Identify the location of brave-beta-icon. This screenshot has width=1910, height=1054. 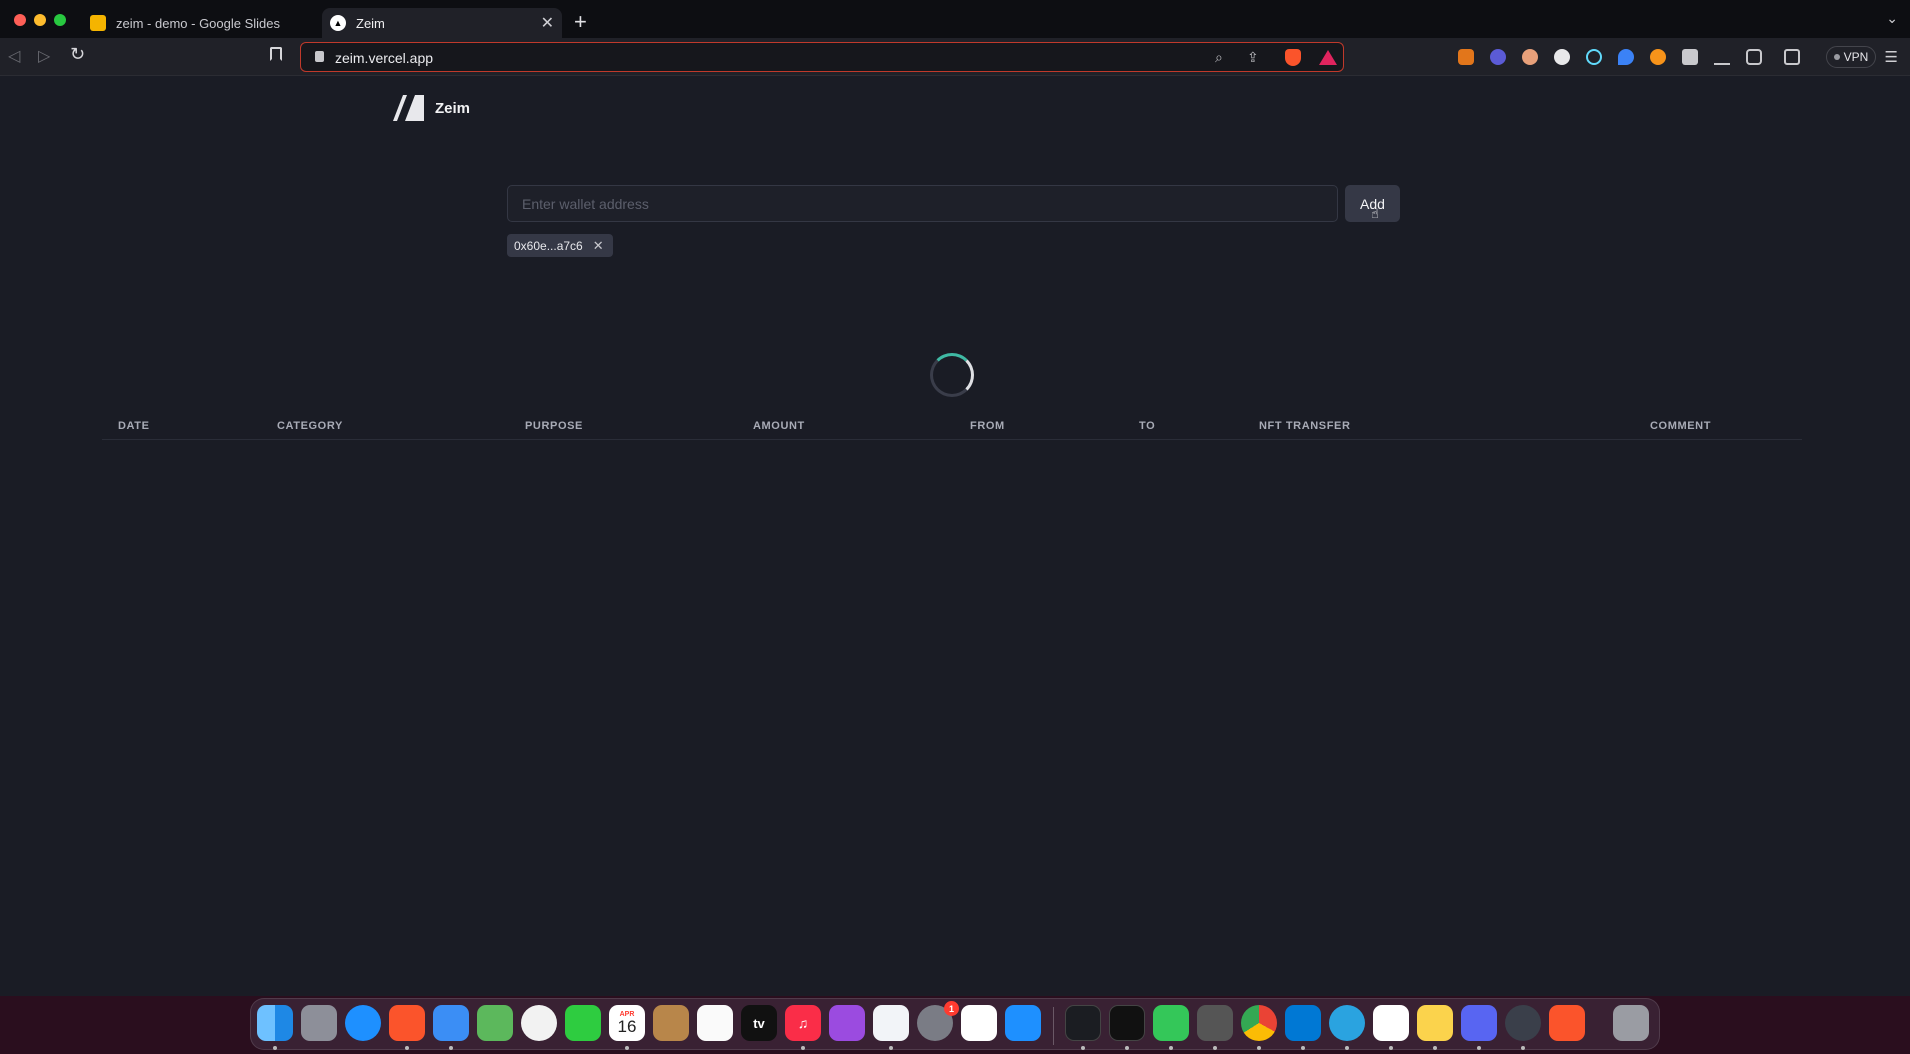
(1567, 1023).